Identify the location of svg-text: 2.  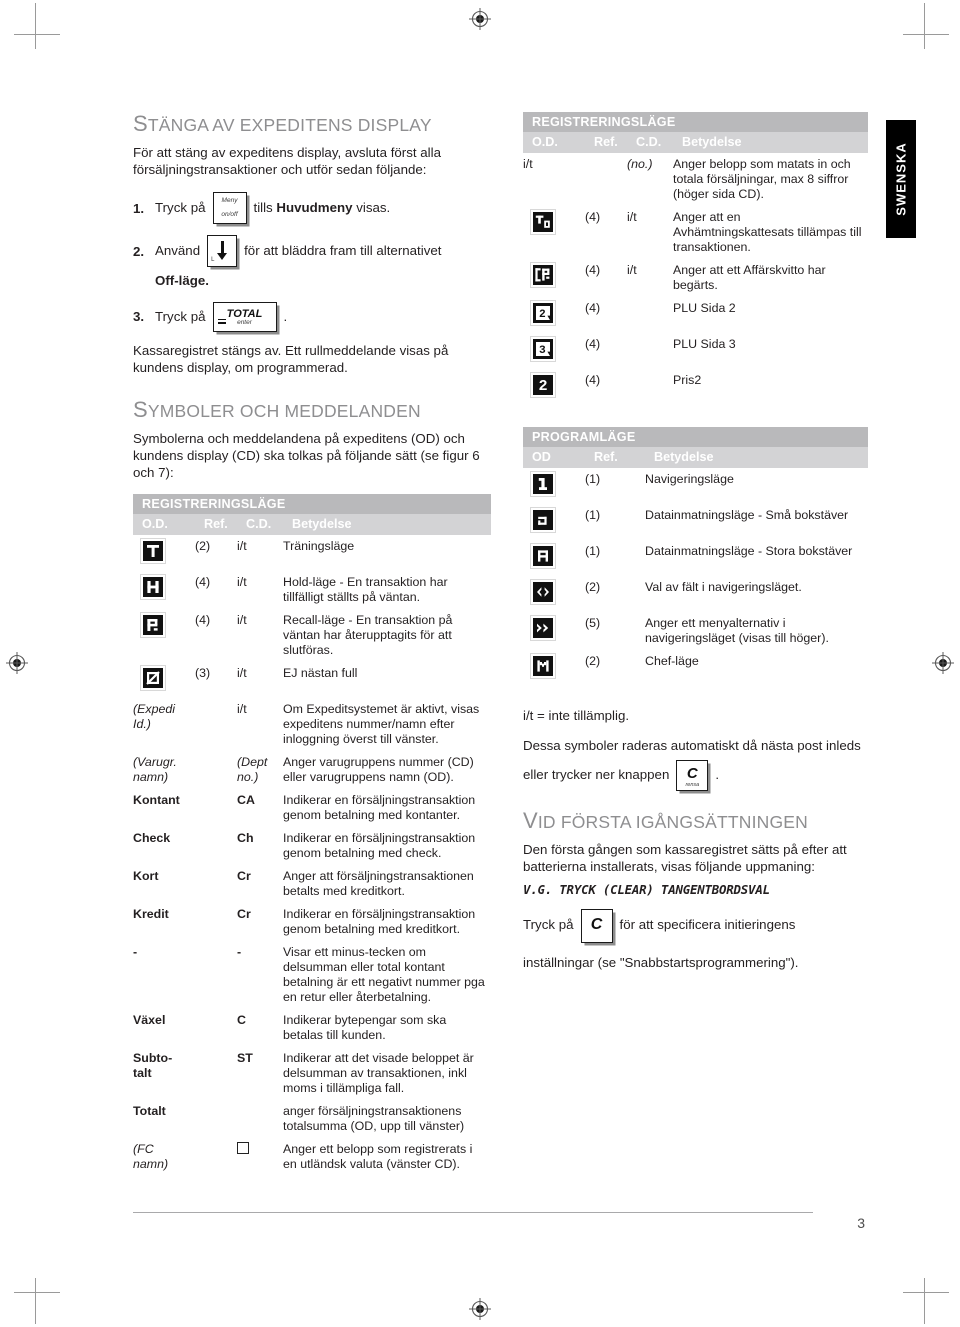
(542, 386).